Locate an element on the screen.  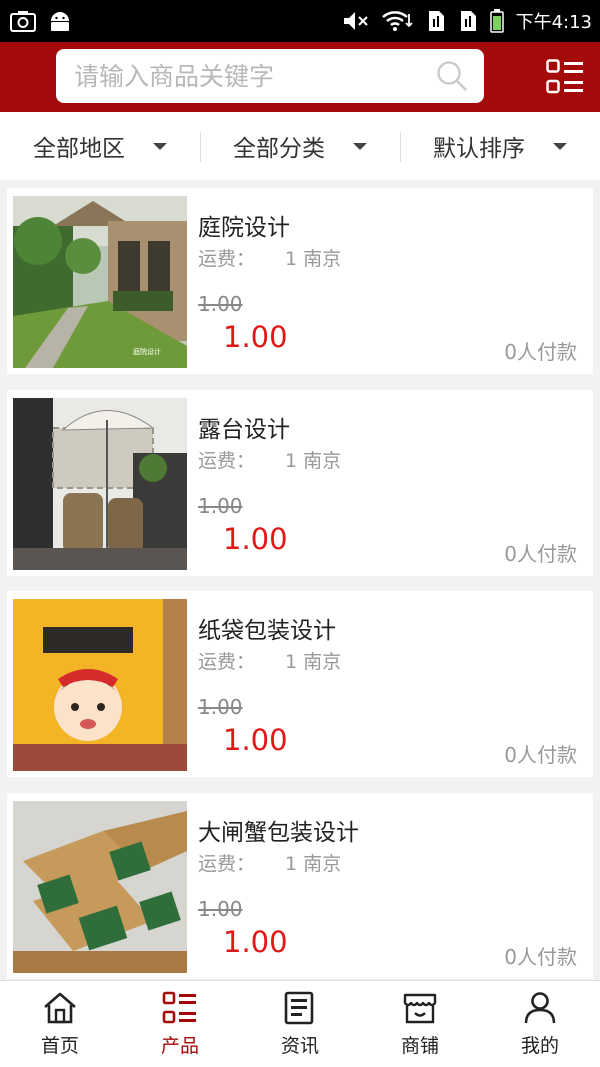
filter-bar: 全部地区 全部分类 默认排序 is located at coordinates (300, 146).